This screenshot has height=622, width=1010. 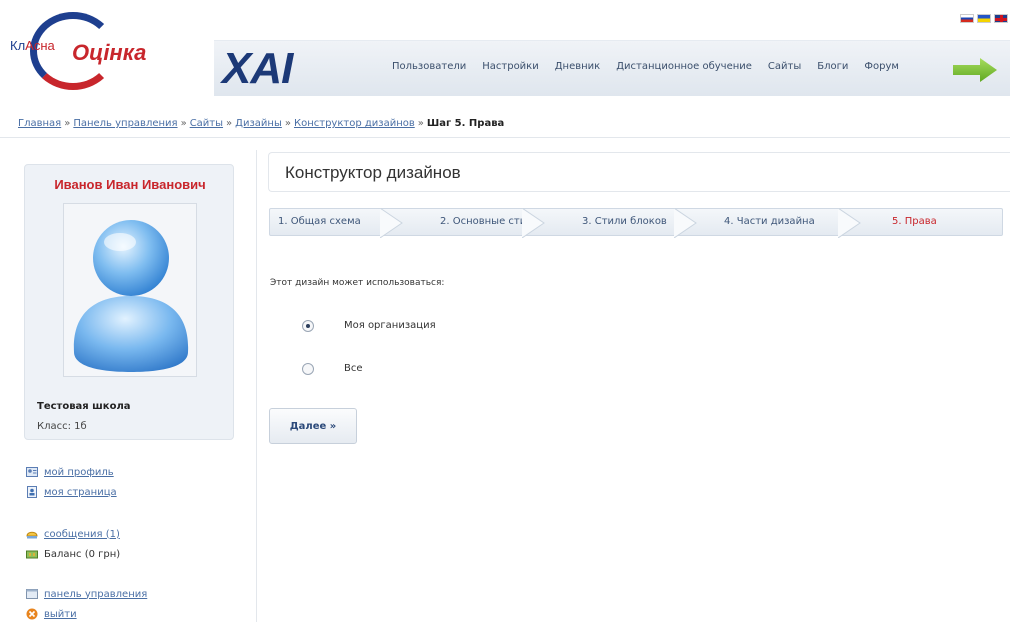 What do you see at coordinates (86, 594) in the screenshot?
I see `sidebar-item-control-panel: панель управления` at bounding box center [86, 594].